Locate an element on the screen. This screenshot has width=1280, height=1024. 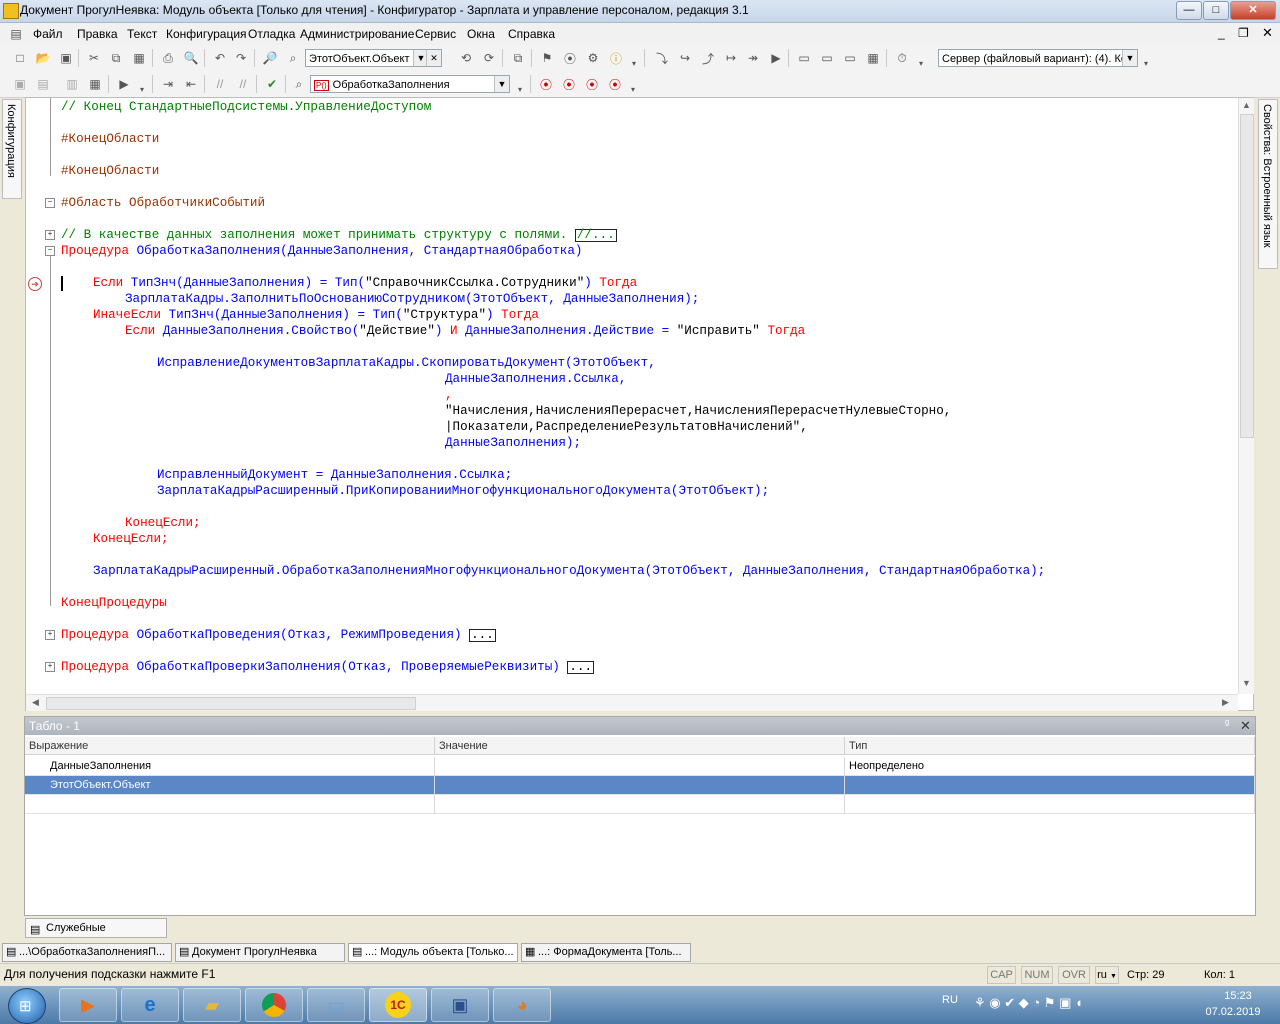
breakpoint-delete-icon: ⦿ is located at coordinates (615, 84).